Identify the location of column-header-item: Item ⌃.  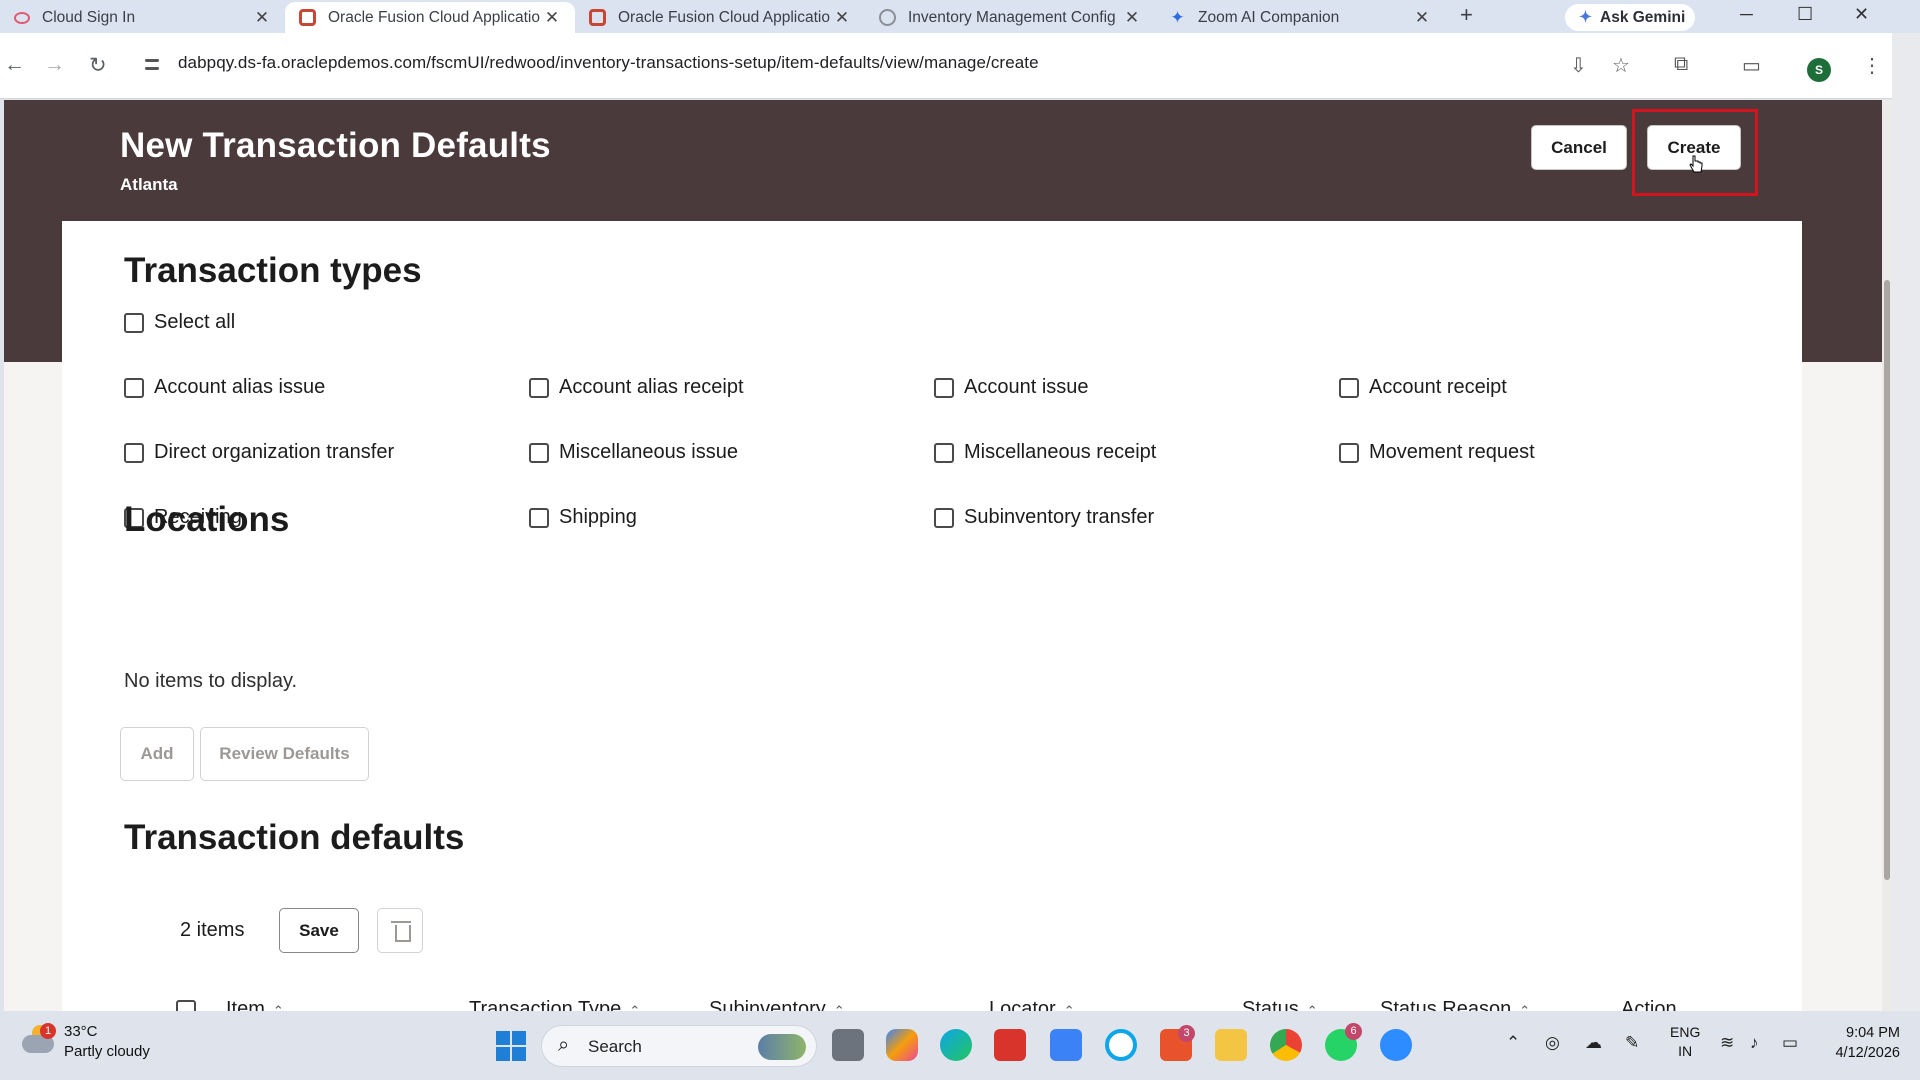
(255, 1004).